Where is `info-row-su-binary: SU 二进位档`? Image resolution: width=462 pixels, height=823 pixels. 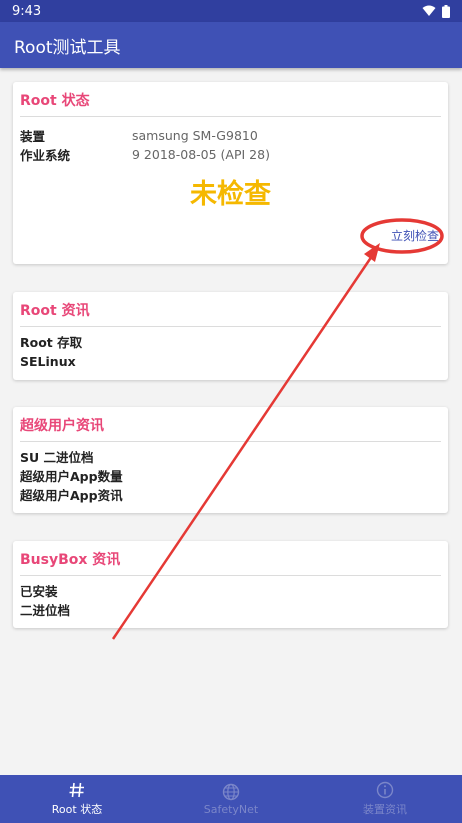
info-row-su-binary: SU 二进位档 is located at coordinates (57, 457).